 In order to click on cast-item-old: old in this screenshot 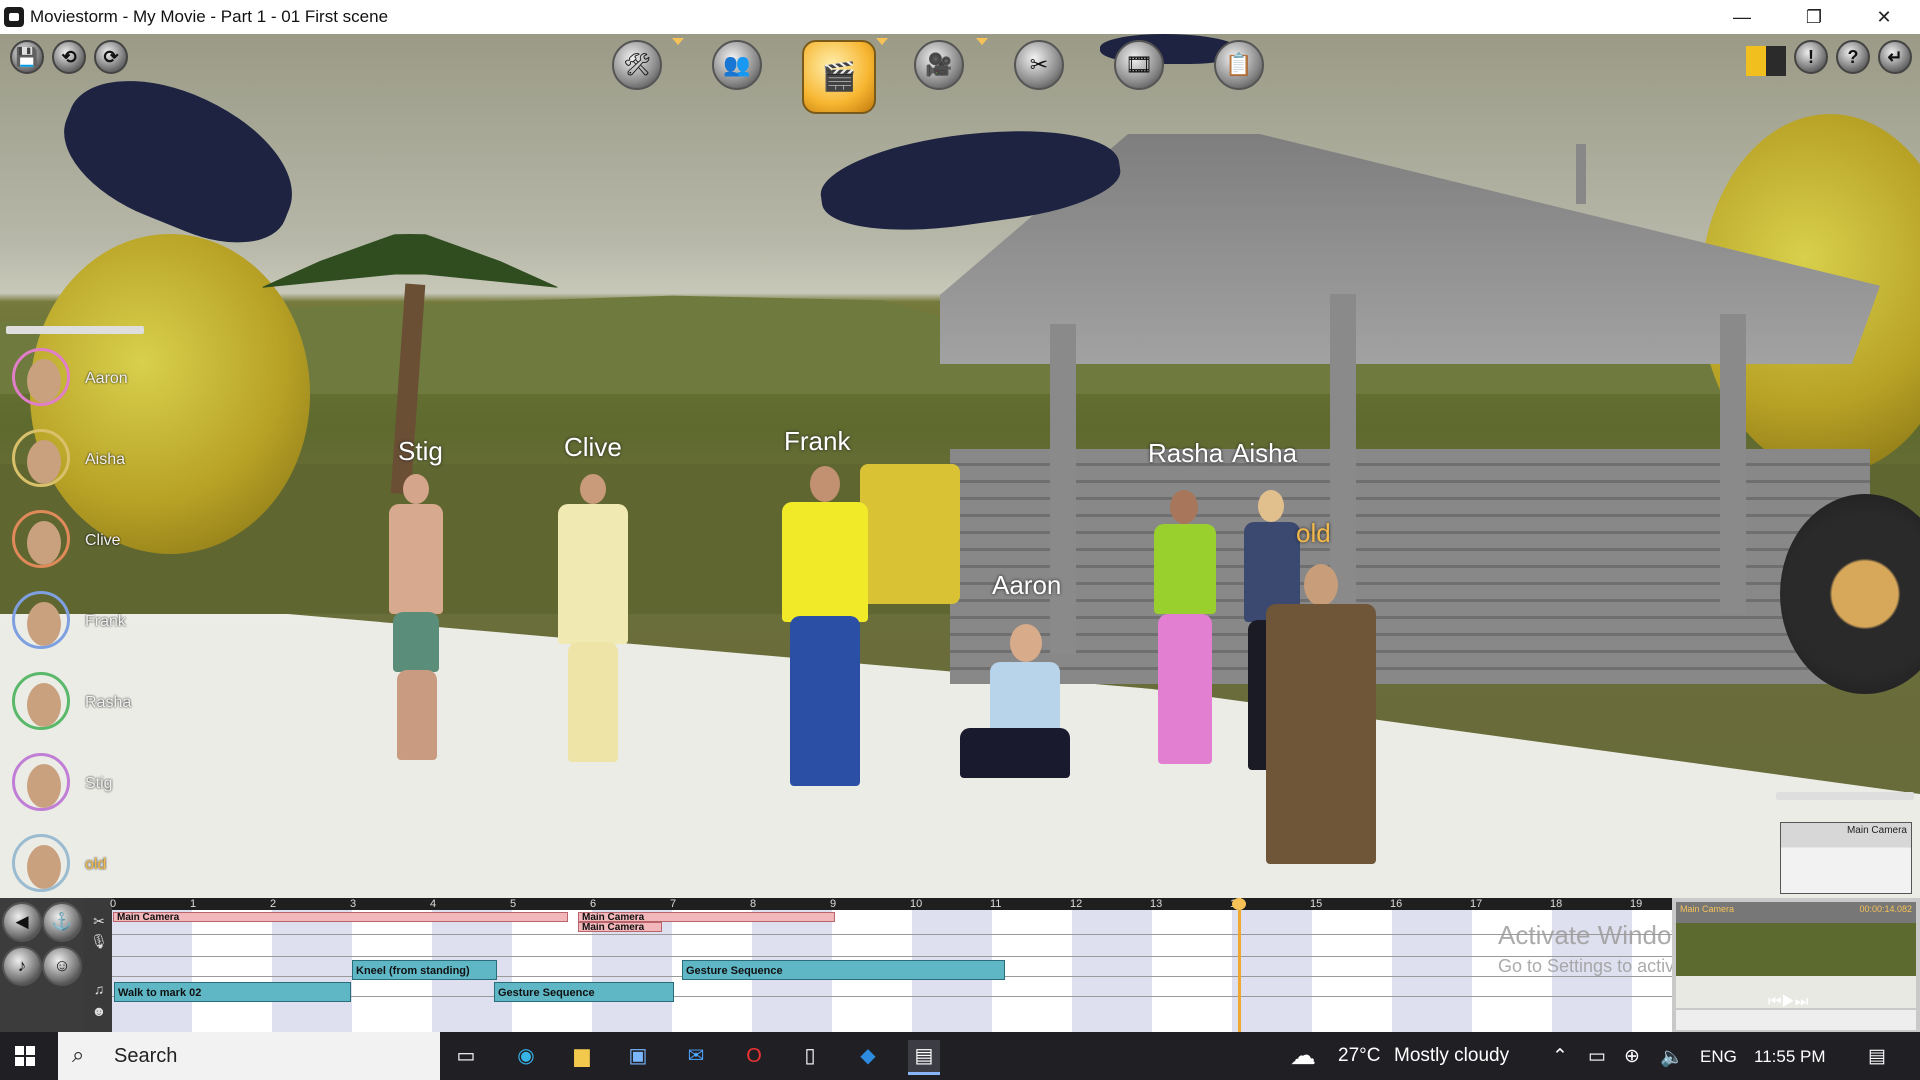, I will do `click(80, 865)`.